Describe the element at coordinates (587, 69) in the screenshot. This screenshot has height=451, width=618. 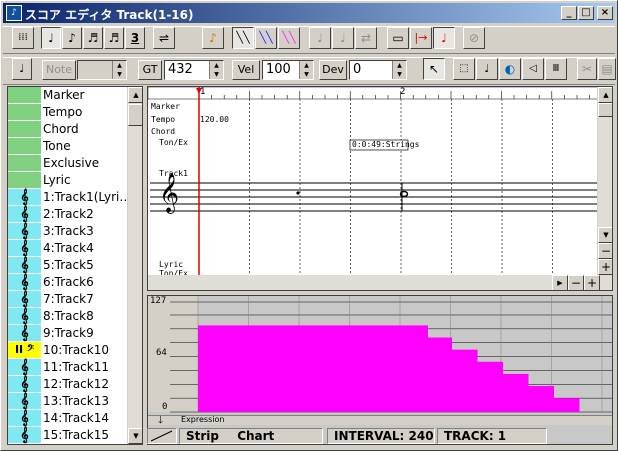
I see `scissors-tool: ✂` at that location.